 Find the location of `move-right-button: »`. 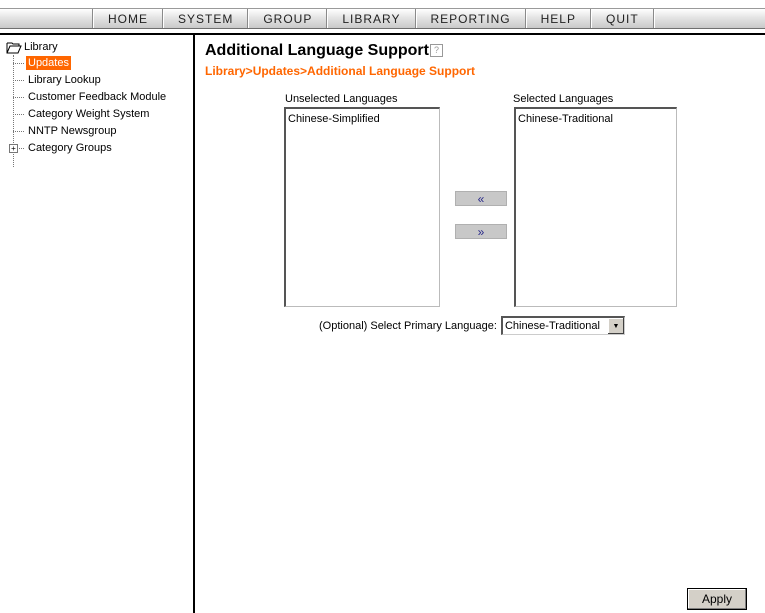

move-right-button: » is located at coordinates (481, 231).